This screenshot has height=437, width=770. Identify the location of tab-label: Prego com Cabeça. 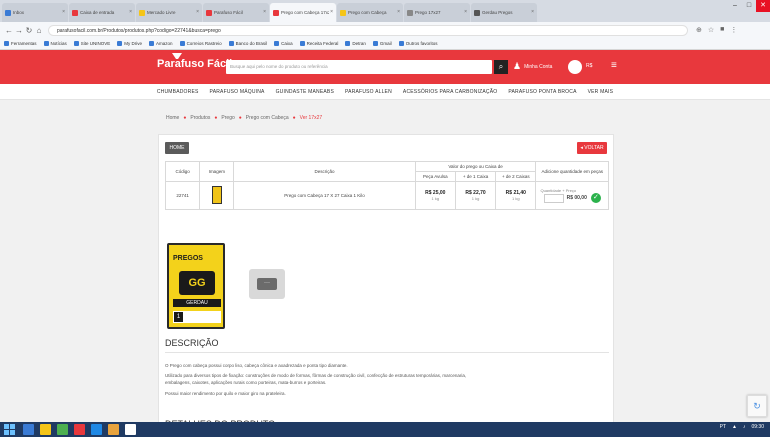
(367, 12).